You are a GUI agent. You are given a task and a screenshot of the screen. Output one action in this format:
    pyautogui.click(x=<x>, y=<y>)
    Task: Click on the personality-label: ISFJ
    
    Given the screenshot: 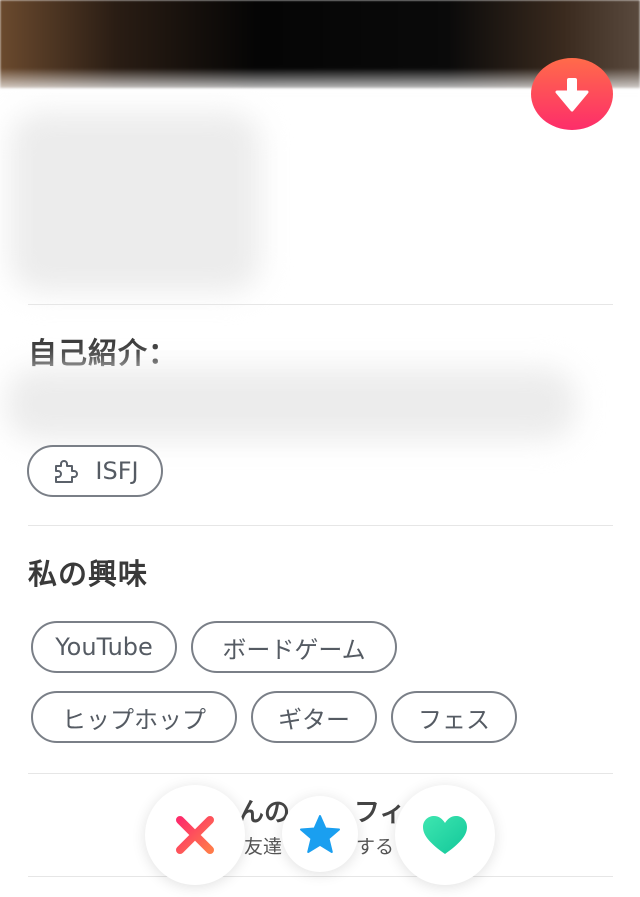 What is the action you would take?
    pyautogui.click(x=117, y=471)
    